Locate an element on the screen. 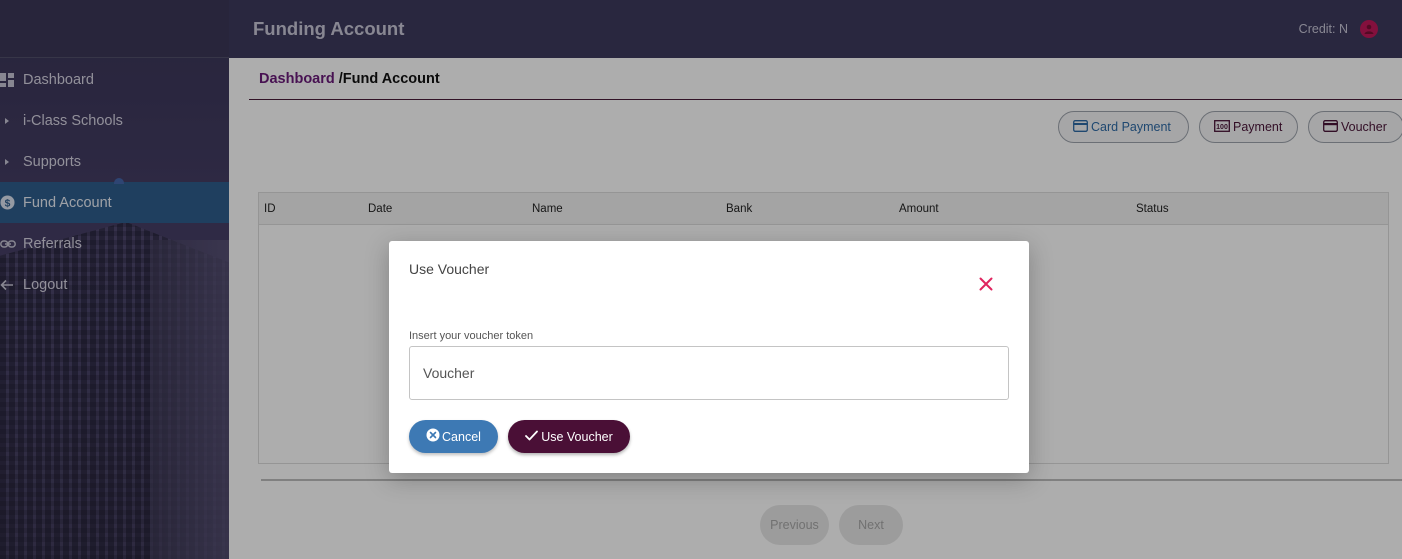  voucher-token-label: Insert your voucher token is located at coordinates (471, 336).